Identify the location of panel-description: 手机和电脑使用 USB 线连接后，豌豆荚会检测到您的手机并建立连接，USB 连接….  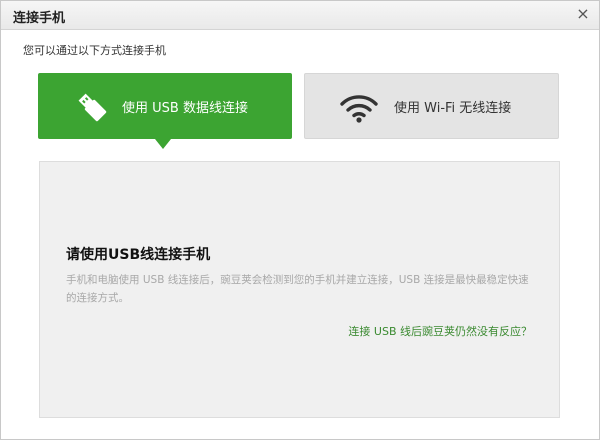
(297, 289).